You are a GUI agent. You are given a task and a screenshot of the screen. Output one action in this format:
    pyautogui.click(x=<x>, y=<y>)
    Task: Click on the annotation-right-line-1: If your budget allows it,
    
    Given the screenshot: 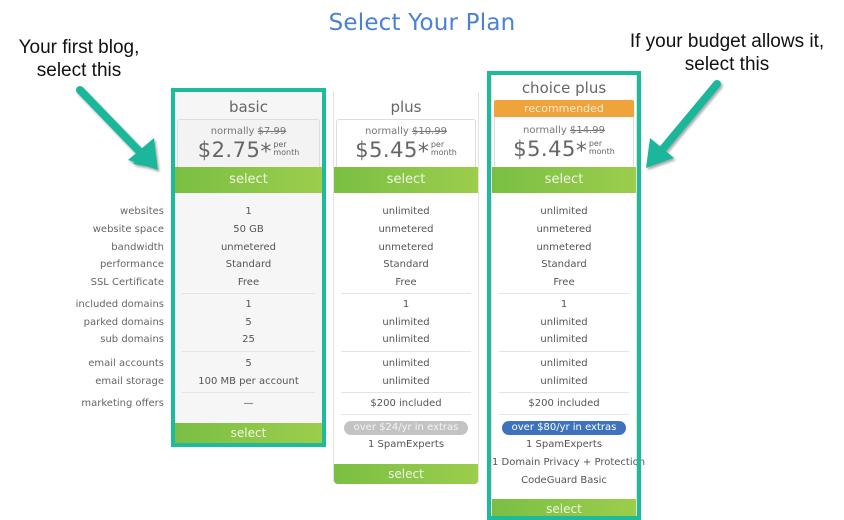 What is the action you would take?
    pyautogui.click(x=727, y=41)
    